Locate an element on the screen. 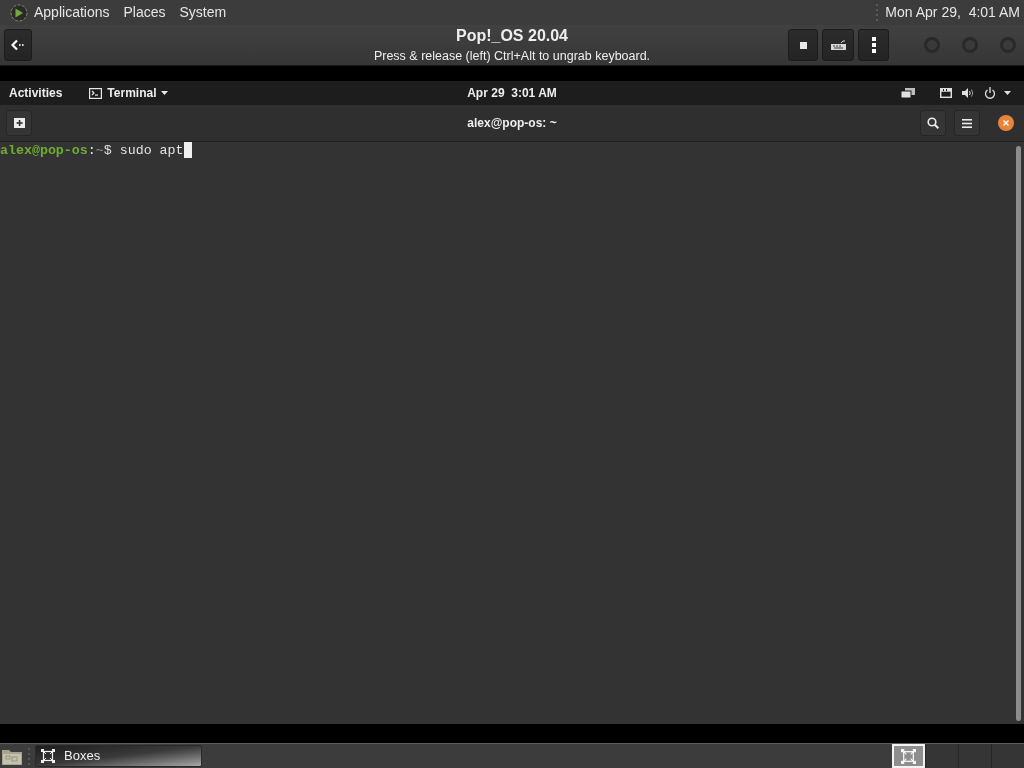  close-icon is located at coordinates (1006, 123).